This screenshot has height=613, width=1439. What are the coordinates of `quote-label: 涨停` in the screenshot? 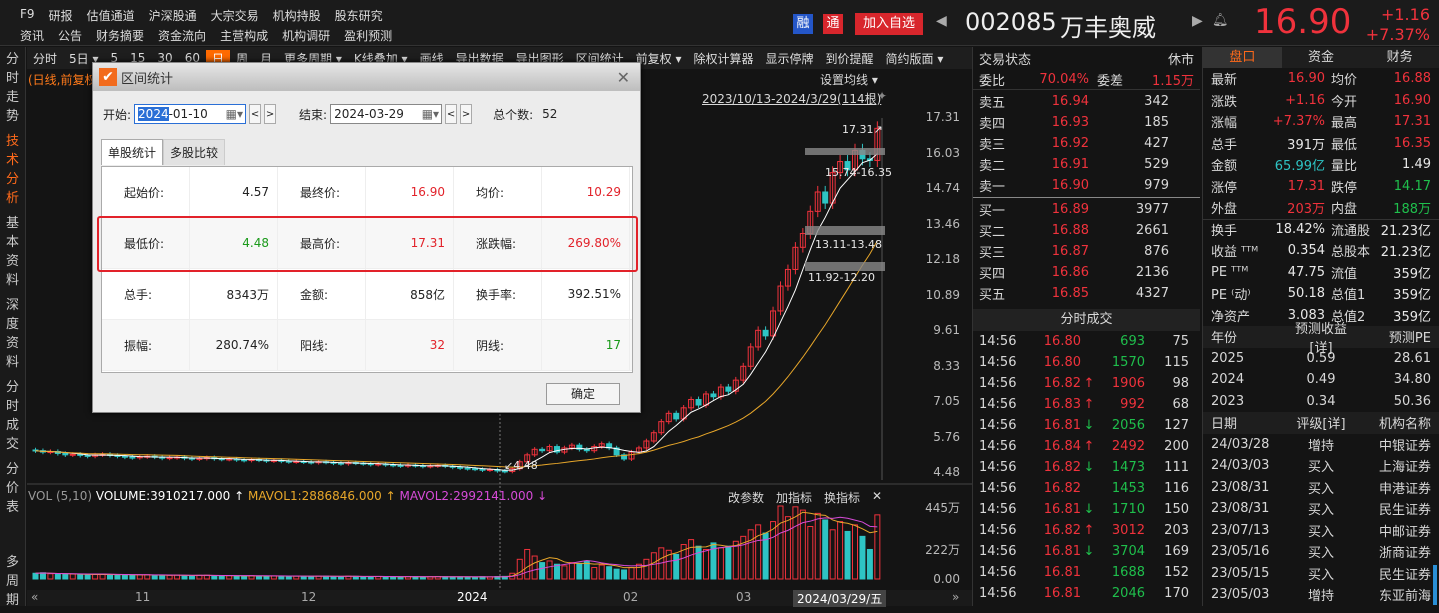 It's located at (1224, 188).